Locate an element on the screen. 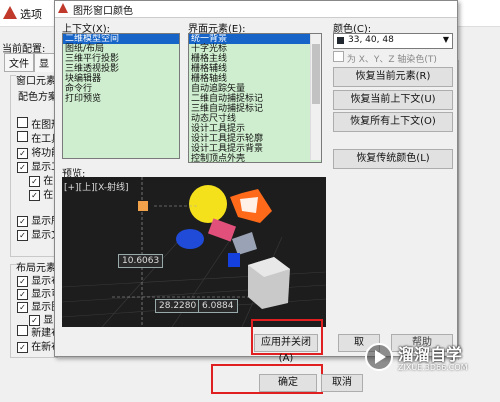 The width and height of the screenshot is (500, 402). list-item: 三维平行投影 is located at coordinates (121, 59).